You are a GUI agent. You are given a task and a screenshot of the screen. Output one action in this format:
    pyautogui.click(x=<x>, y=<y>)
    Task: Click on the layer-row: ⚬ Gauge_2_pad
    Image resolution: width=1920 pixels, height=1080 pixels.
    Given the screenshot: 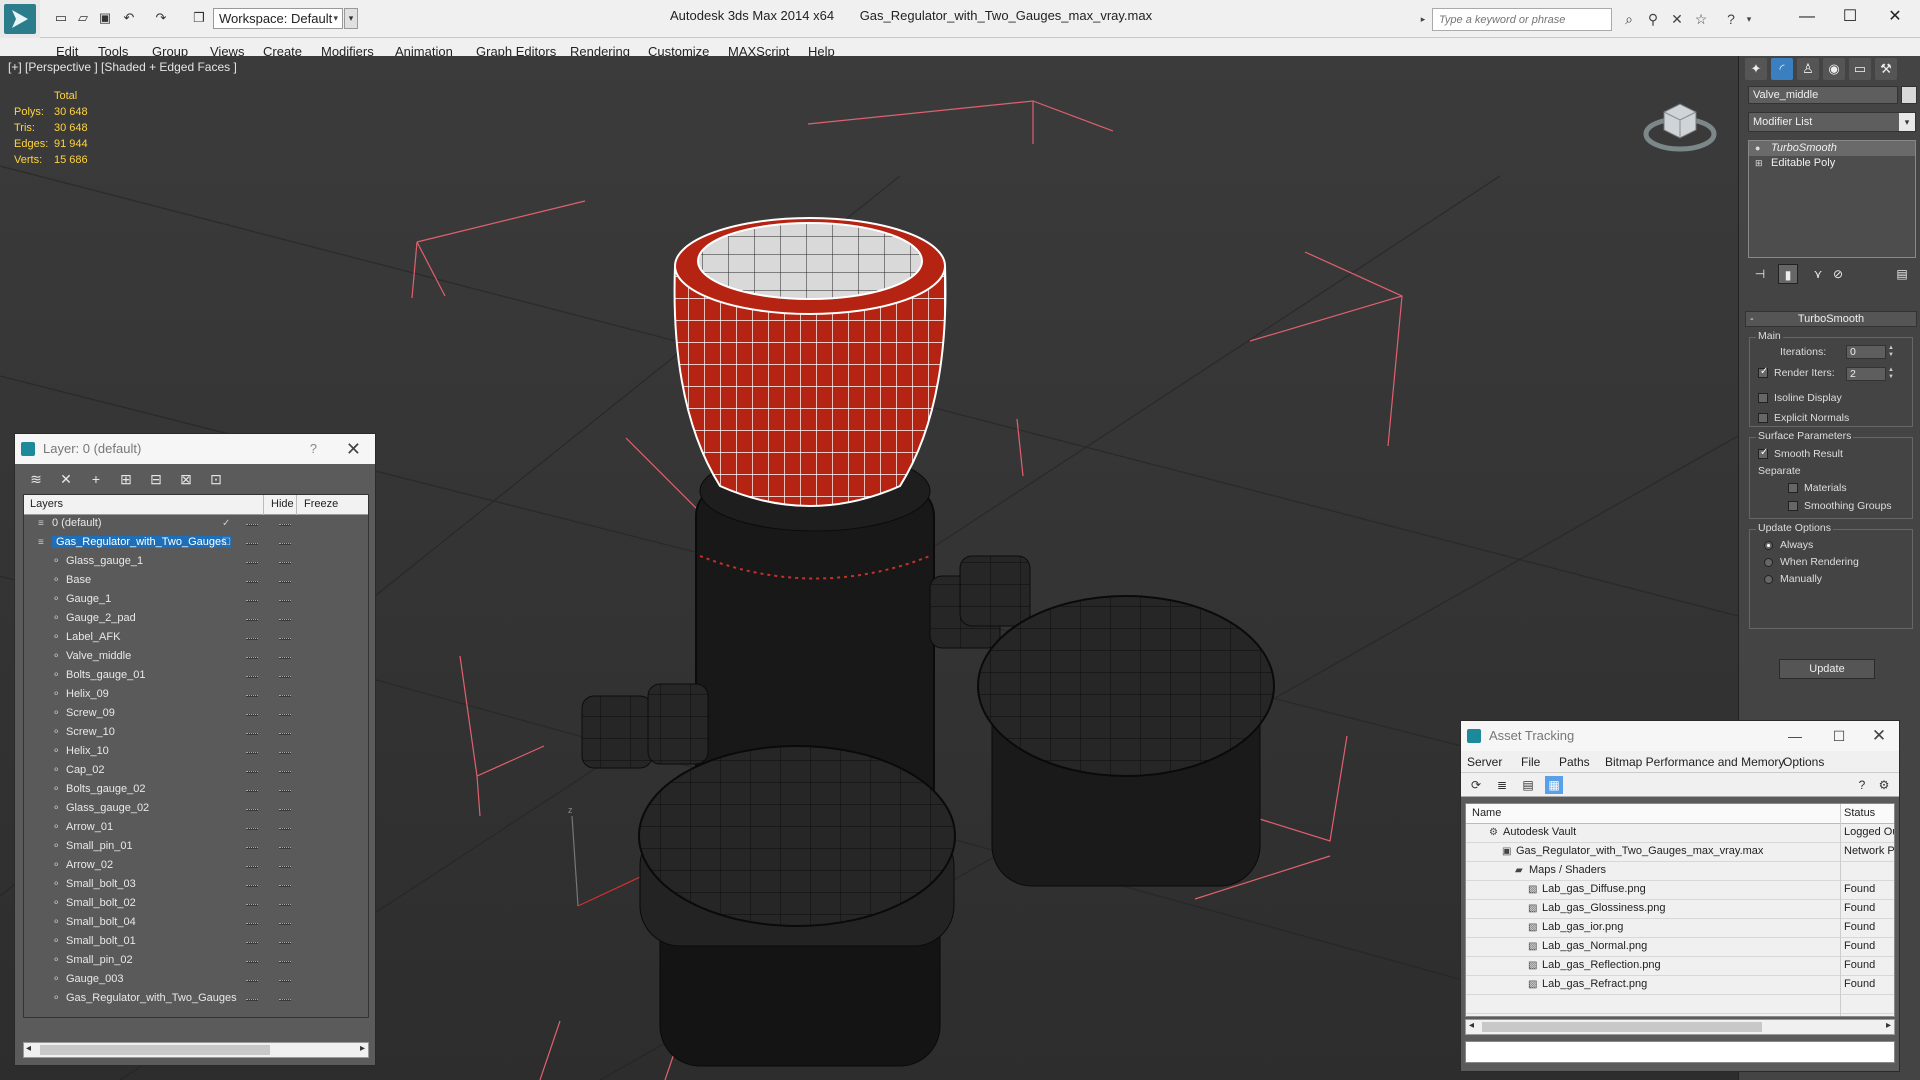 What is the action you would take?
    pyautogui.click(x=196, y=619)
    